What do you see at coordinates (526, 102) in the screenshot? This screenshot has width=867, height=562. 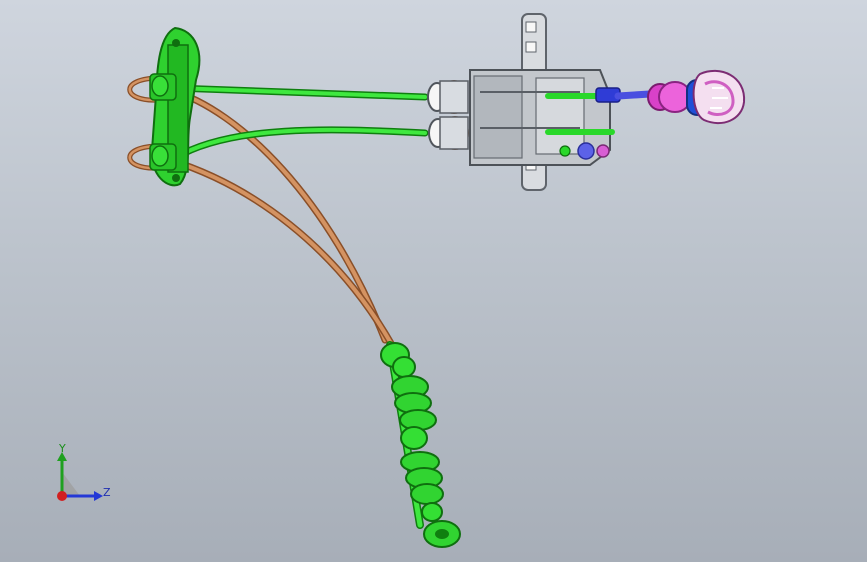 I see `shifter-housing-icon` at bounding box center [526, 102].